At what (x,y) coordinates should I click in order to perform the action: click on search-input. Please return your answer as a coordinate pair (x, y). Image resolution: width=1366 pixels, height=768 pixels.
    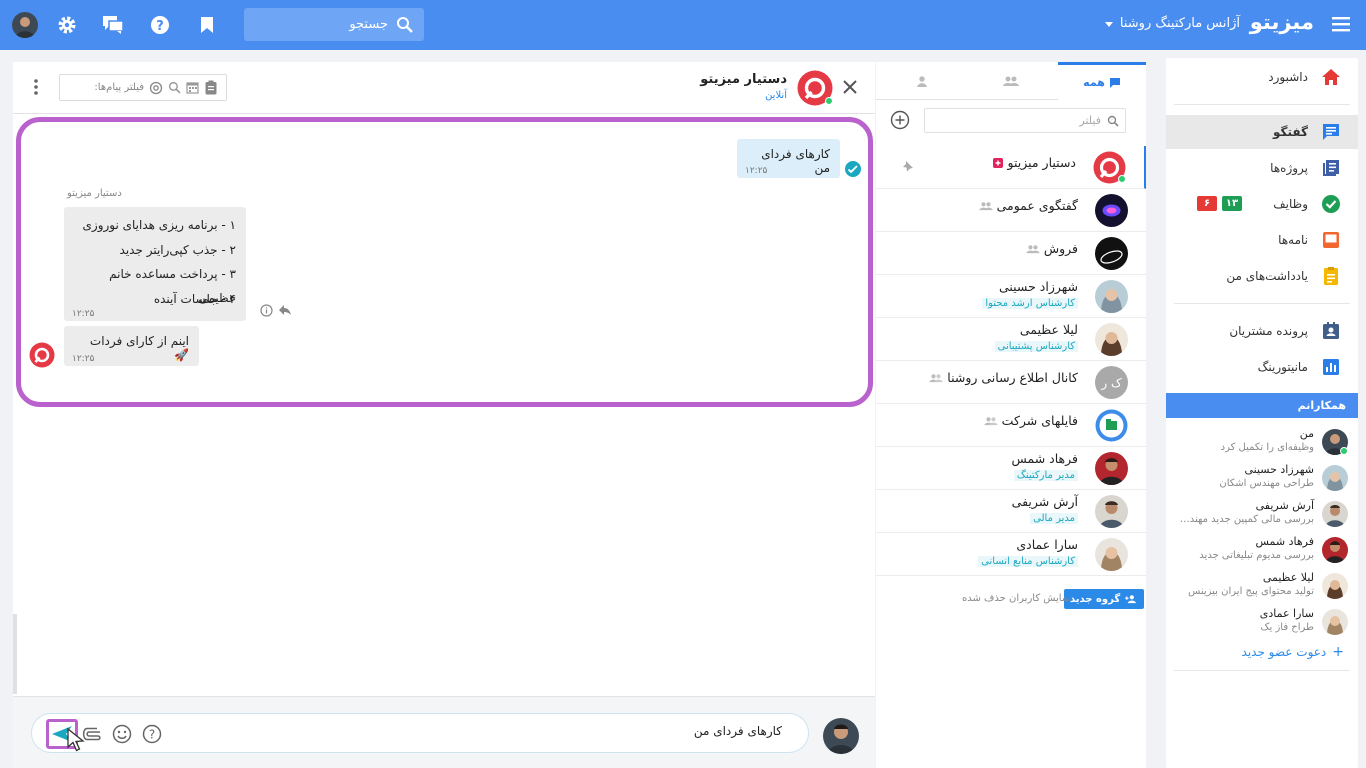
    Looking at the image, I should click on (321, 24).